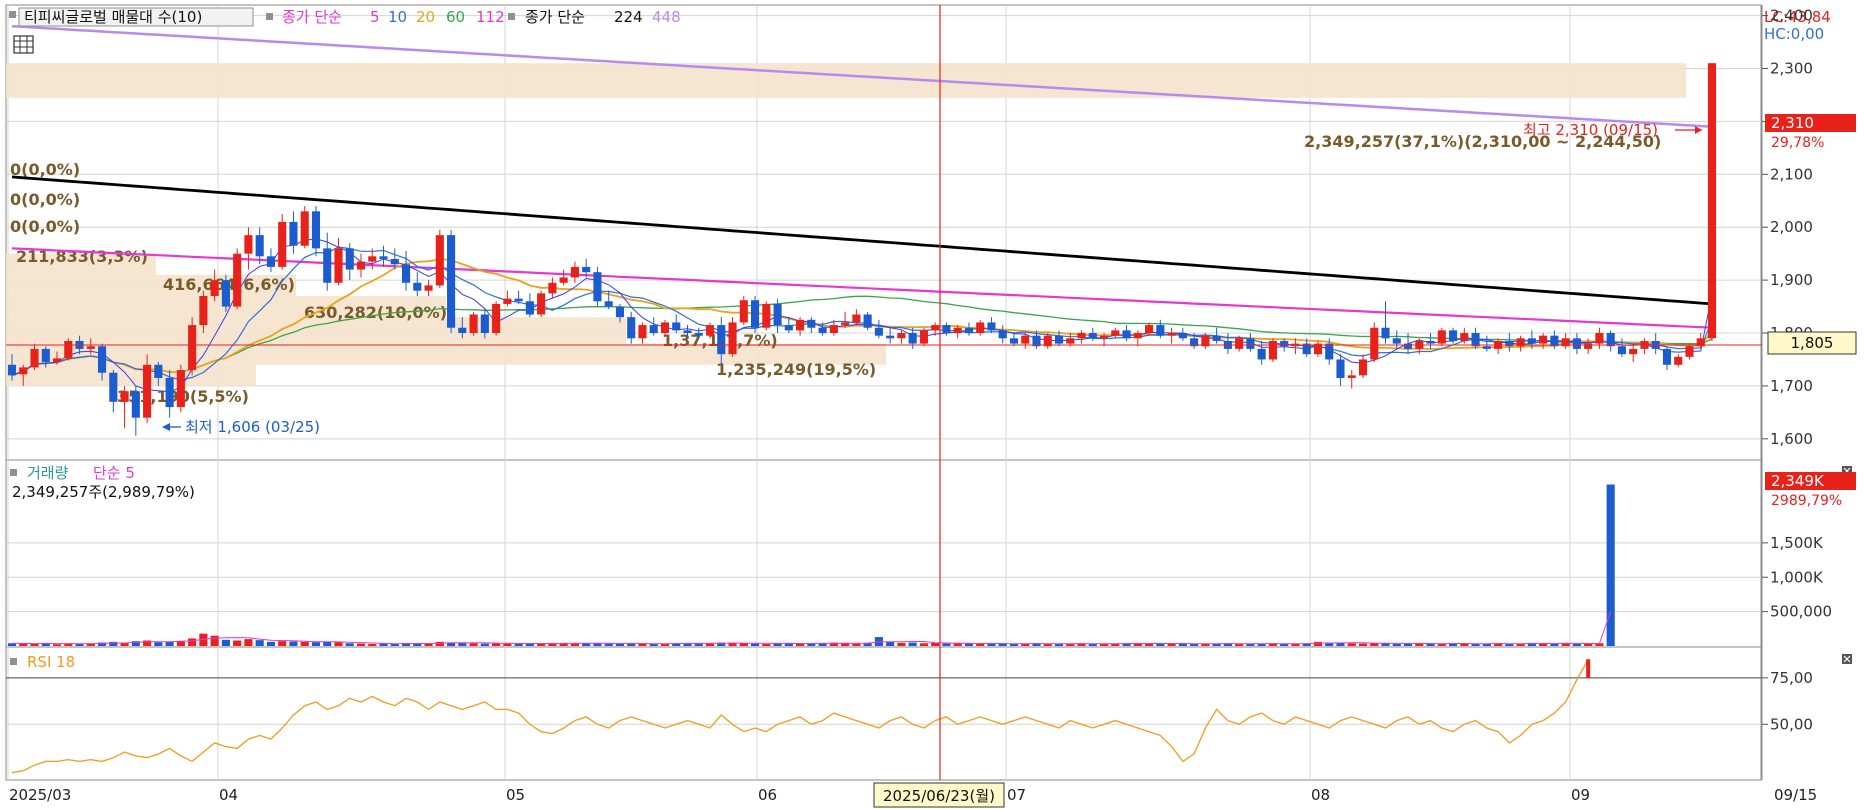  I want to click on price-tick-label: 2,400, so click(1791, 16).